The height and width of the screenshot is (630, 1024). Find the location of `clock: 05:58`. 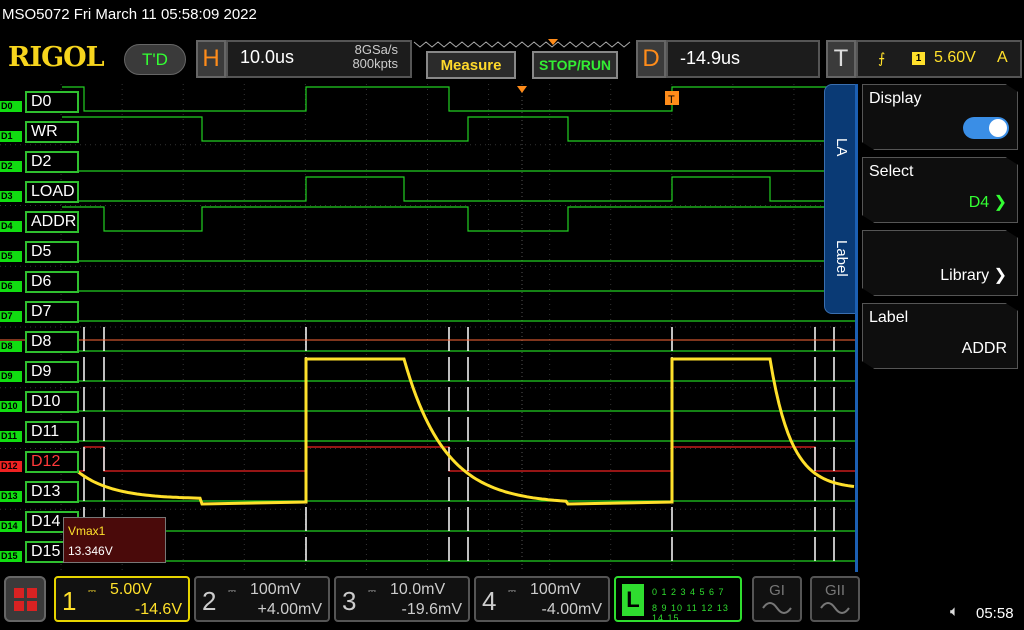

clock: 05:58 is located at coordinates (995, 613).